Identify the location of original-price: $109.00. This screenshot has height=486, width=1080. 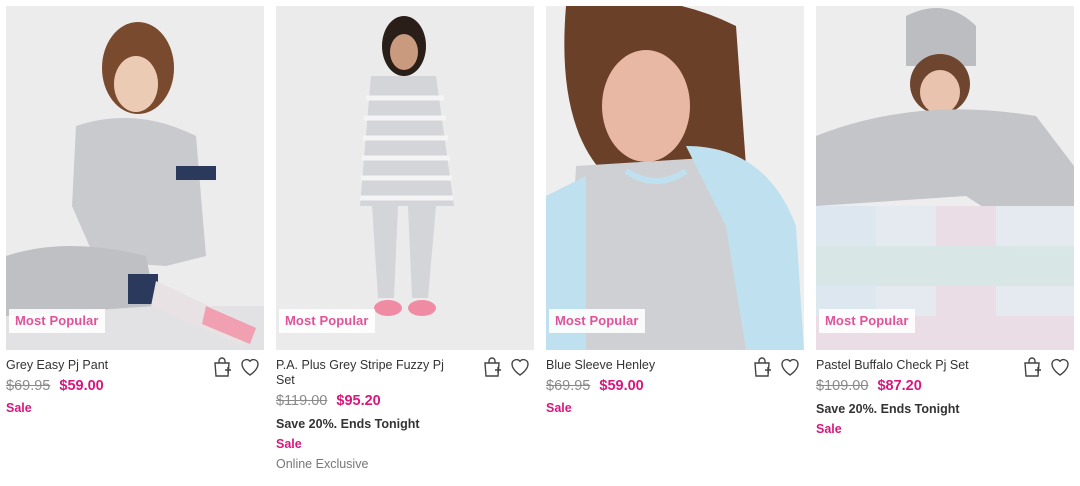
(842, 386).